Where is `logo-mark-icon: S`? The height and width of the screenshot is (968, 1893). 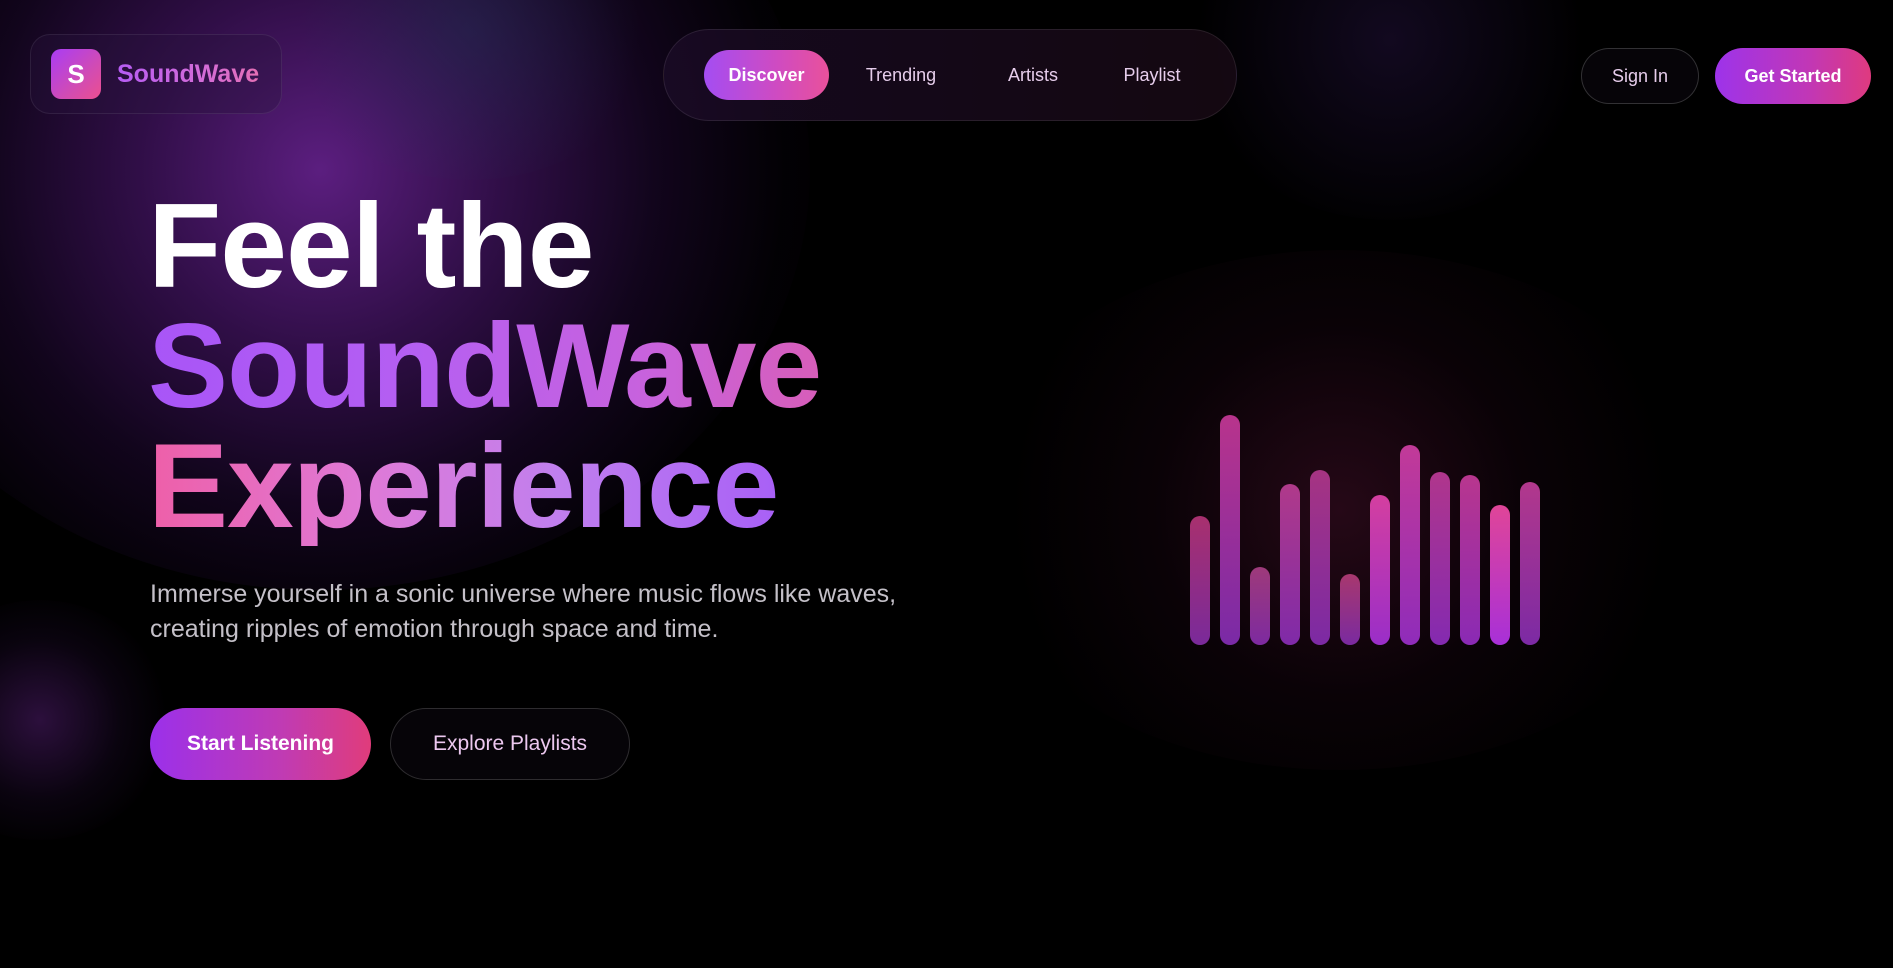 logo-mark-icon: S is located at coordinates (76, 74).